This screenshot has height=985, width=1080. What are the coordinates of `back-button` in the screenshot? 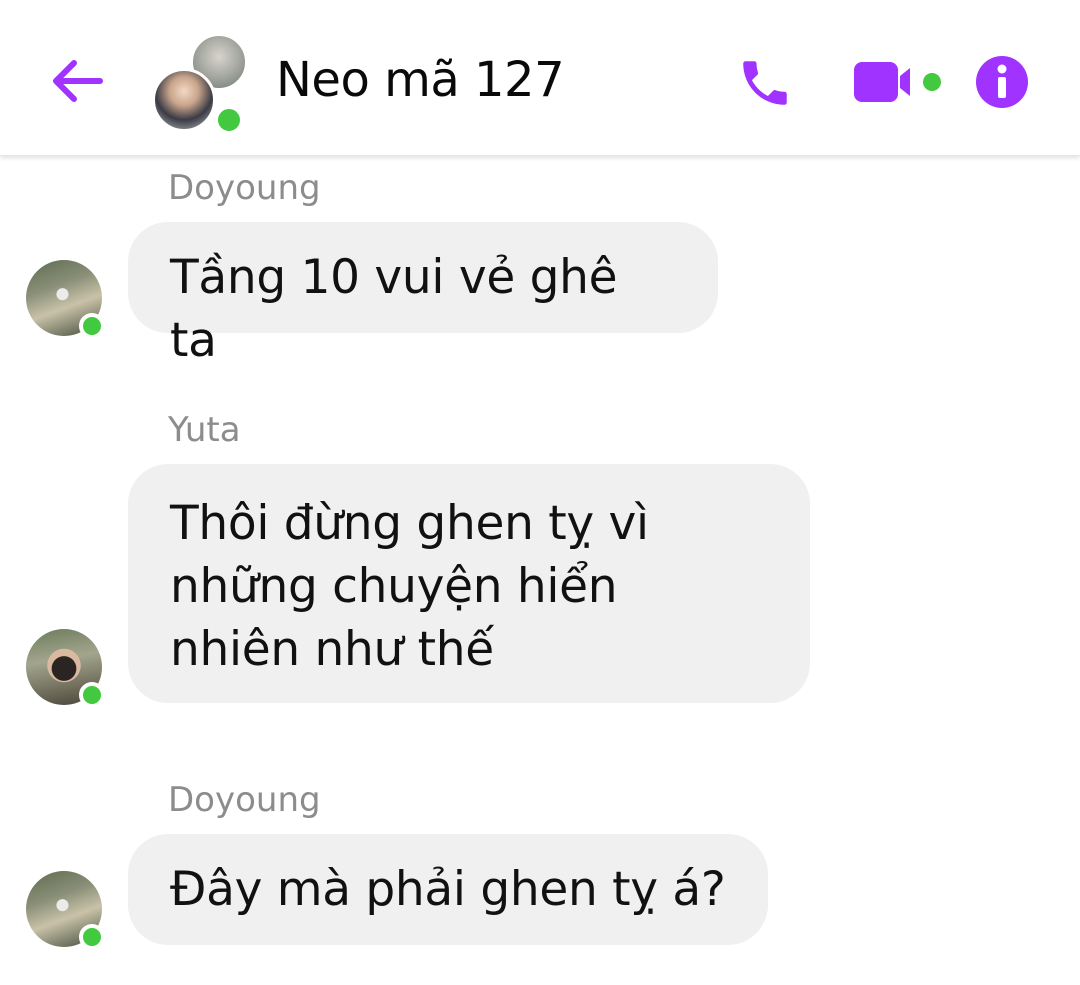 It's located at (76, 81).